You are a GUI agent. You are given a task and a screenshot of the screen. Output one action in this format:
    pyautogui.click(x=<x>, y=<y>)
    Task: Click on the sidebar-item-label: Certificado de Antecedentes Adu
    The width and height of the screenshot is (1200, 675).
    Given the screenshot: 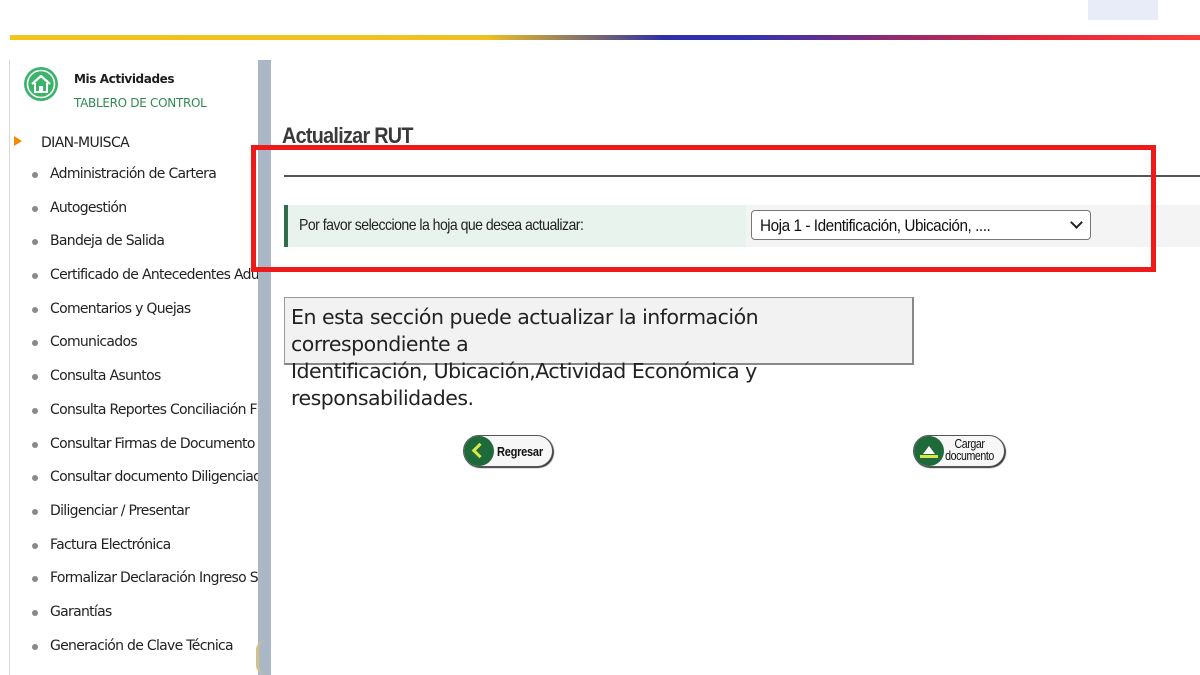 What is the action you would take?
    pyautogui.click(x=154, y=275)
    